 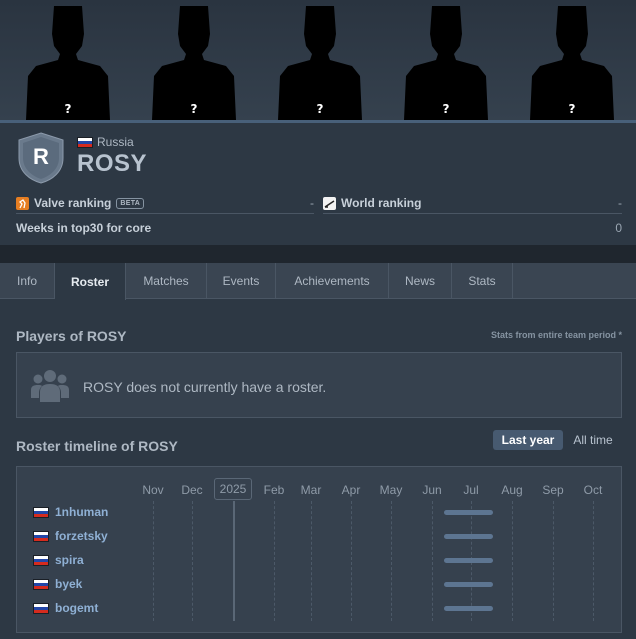 I want to click on team-name: ROSY, so click(x=112, y=163).